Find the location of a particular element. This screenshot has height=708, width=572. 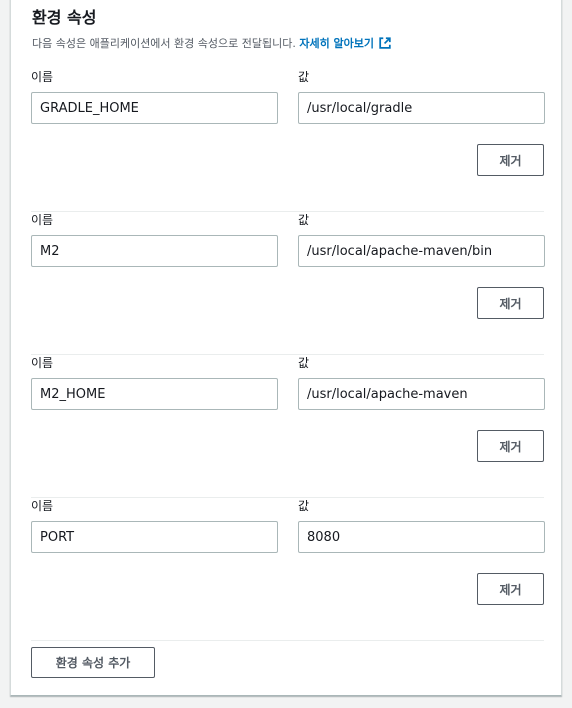

section-title: 환경 속성 is located at coordinates (64, 17).